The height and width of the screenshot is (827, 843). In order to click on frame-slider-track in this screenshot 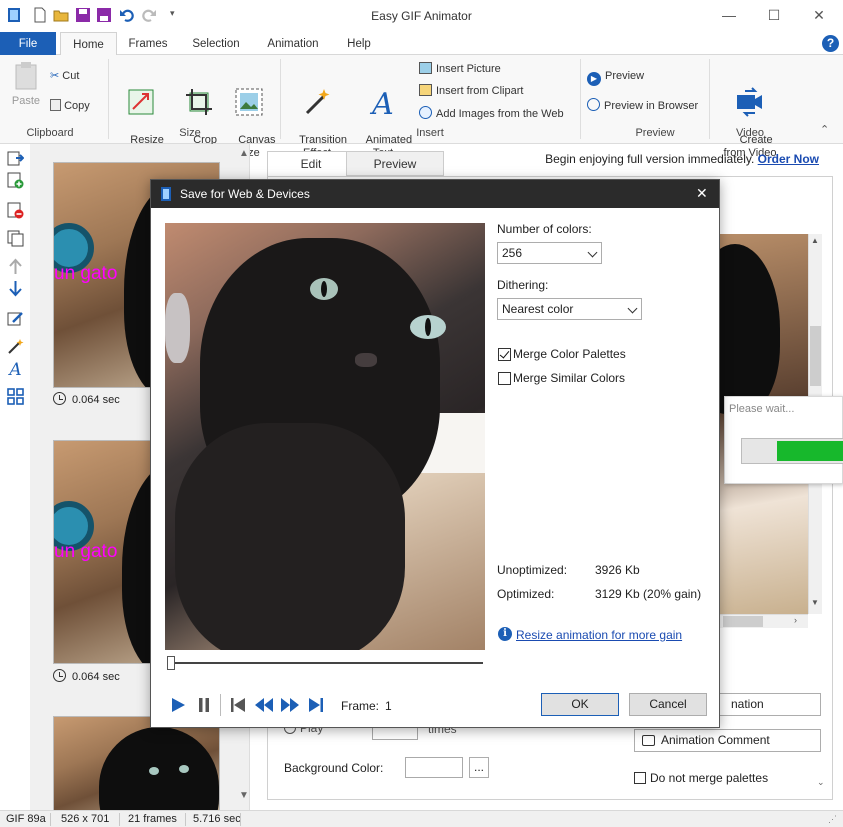, I will do `click(327, 663)`.